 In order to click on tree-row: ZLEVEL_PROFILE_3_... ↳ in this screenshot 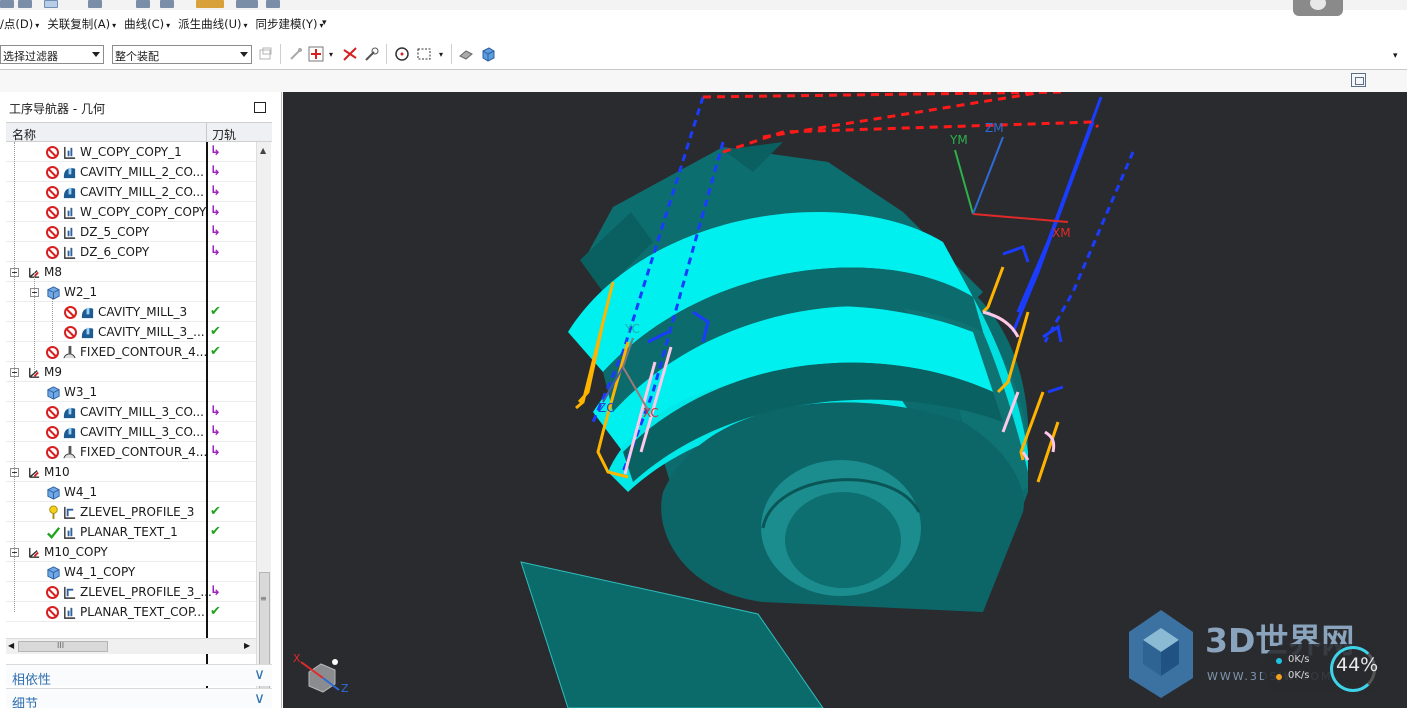, I will do `click(131, 592)`.